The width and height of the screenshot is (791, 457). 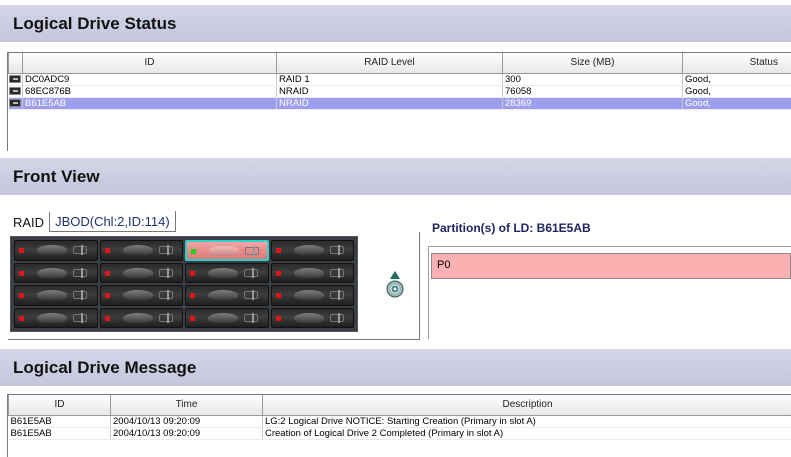 What do you see at coordinates (395, 176) in the screenshot?
I see `section-header-front-view: Front View` at bounding box center [395, 176].